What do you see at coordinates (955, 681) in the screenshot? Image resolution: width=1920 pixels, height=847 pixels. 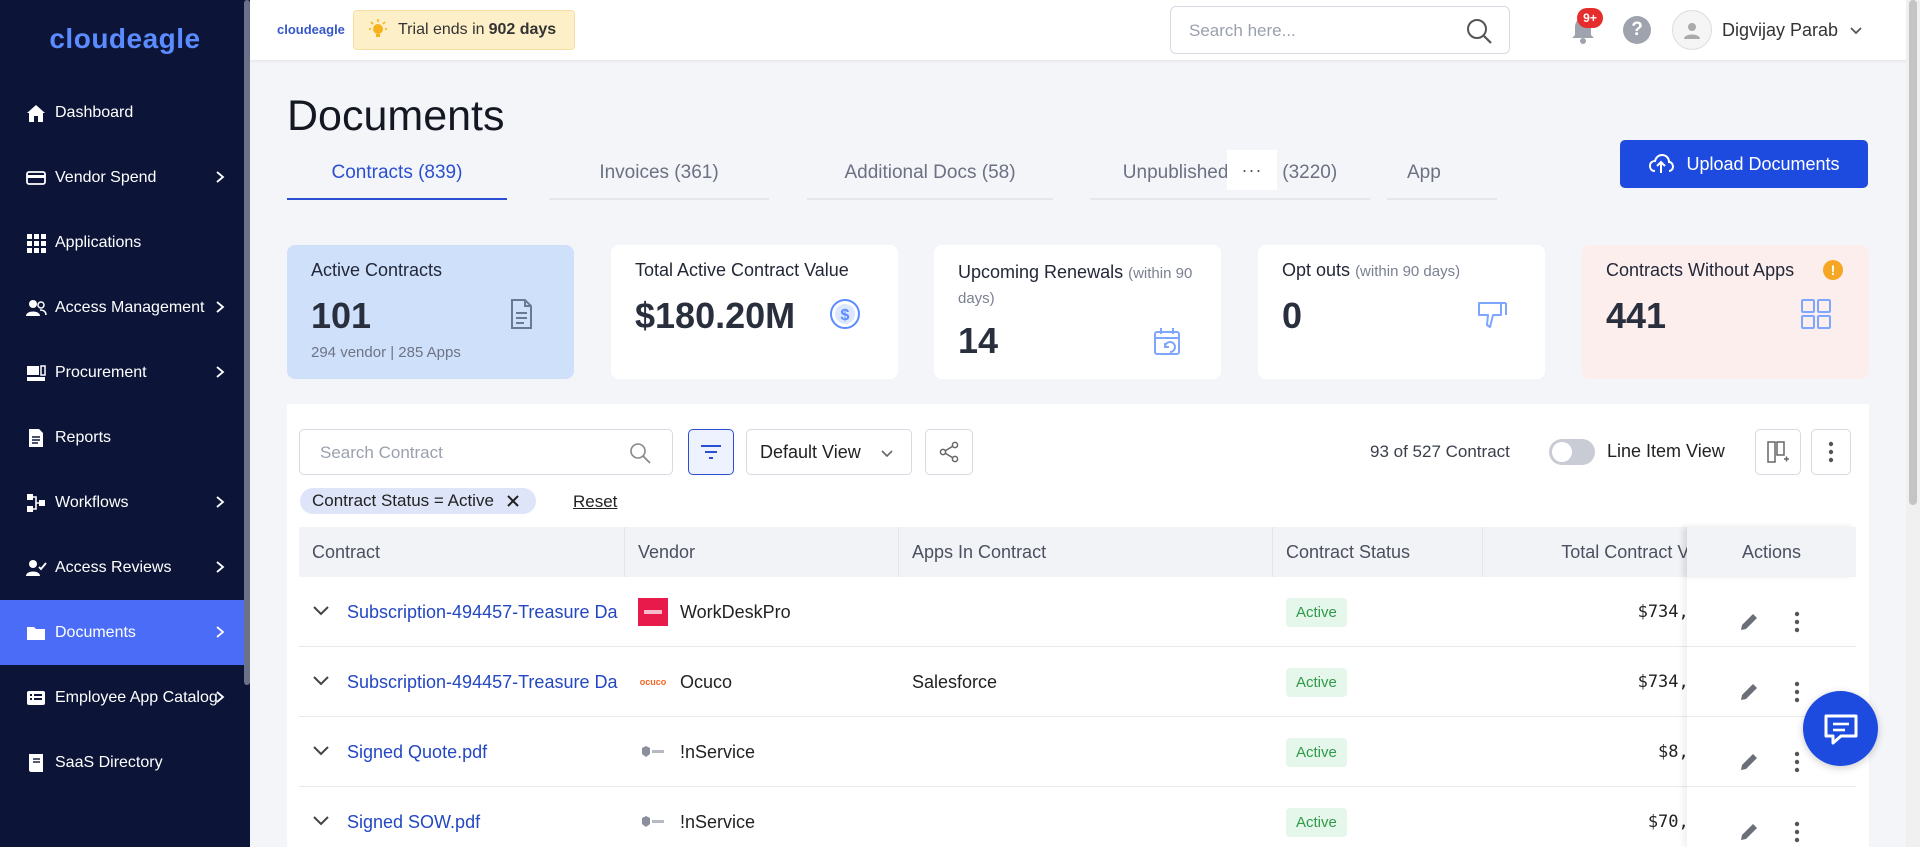 I see `apps-cell: Salesforce` at bounding box center [955, 681].